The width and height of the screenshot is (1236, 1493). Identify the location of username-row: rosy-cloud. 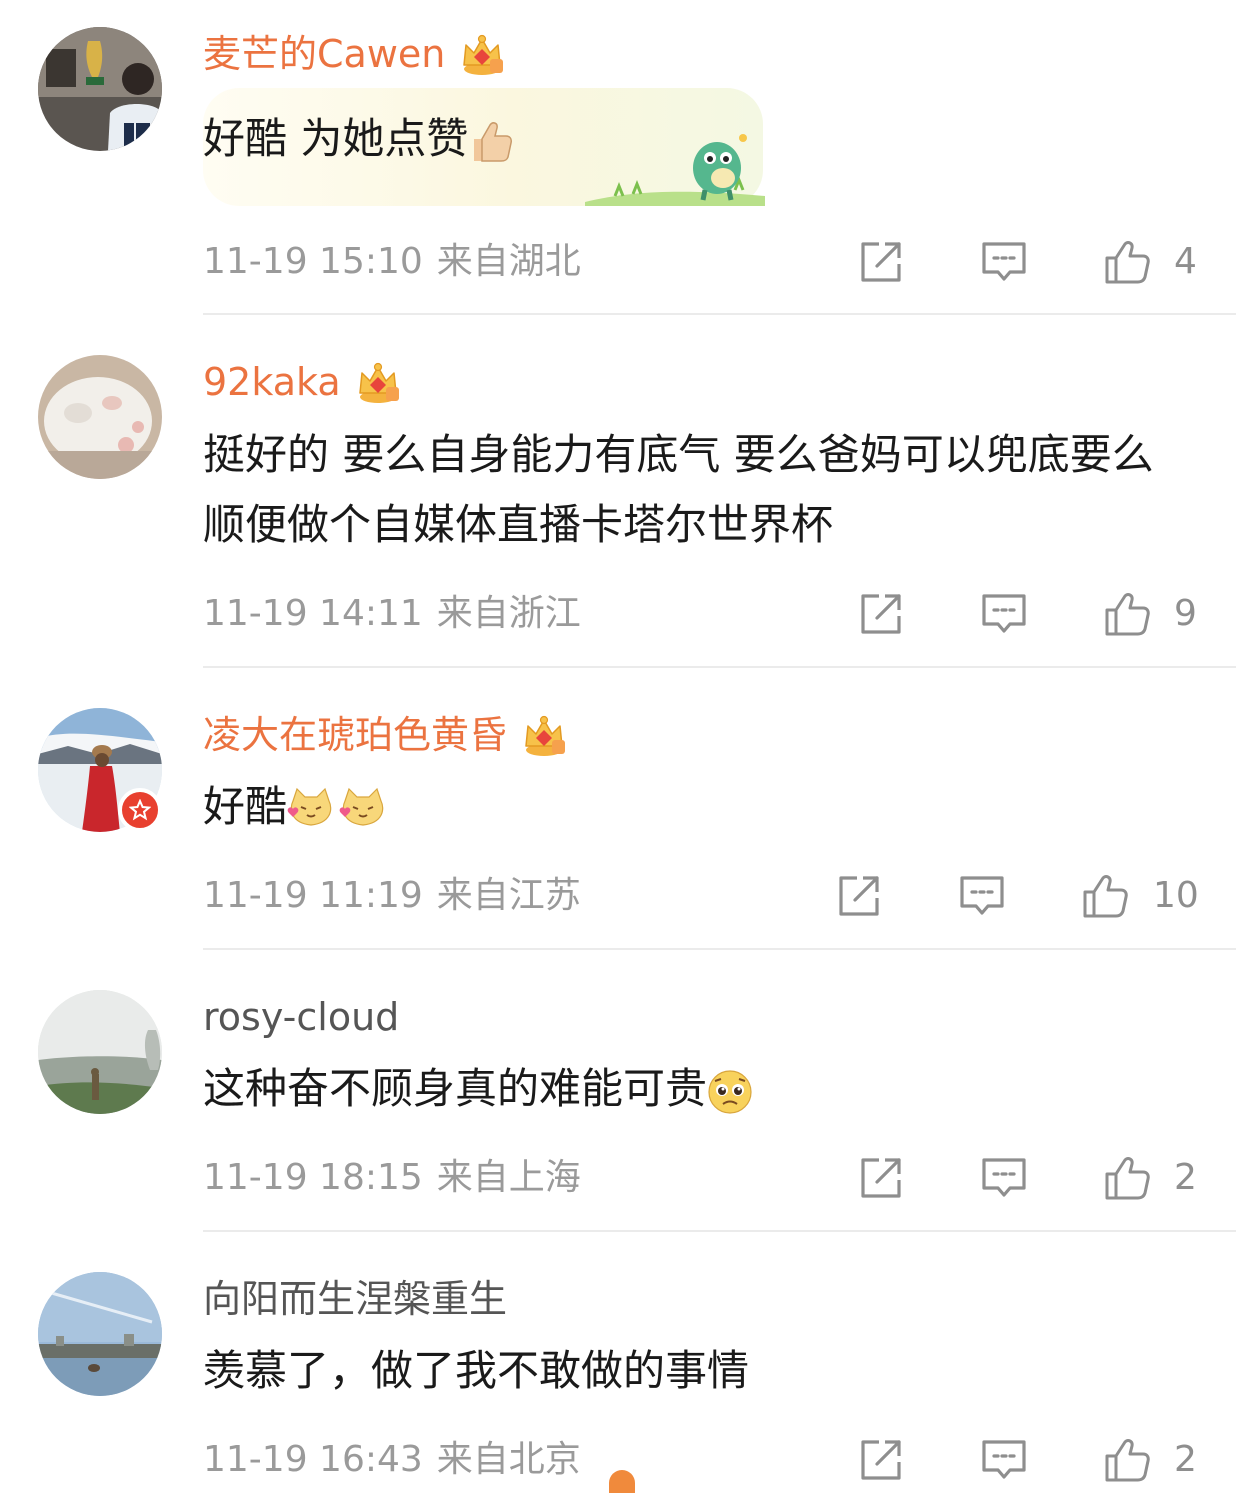
(301, 1017).